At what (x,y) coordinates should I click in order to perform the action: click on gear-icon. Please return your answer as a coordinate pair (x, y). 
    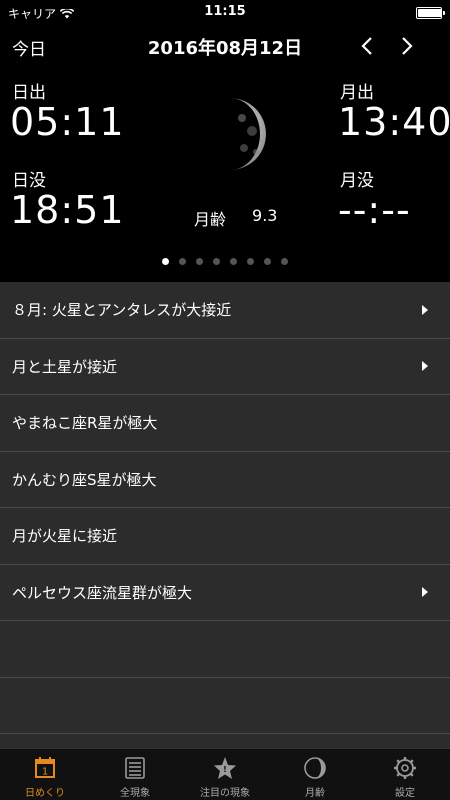
    Looking at the image, I should click on (405, 768).